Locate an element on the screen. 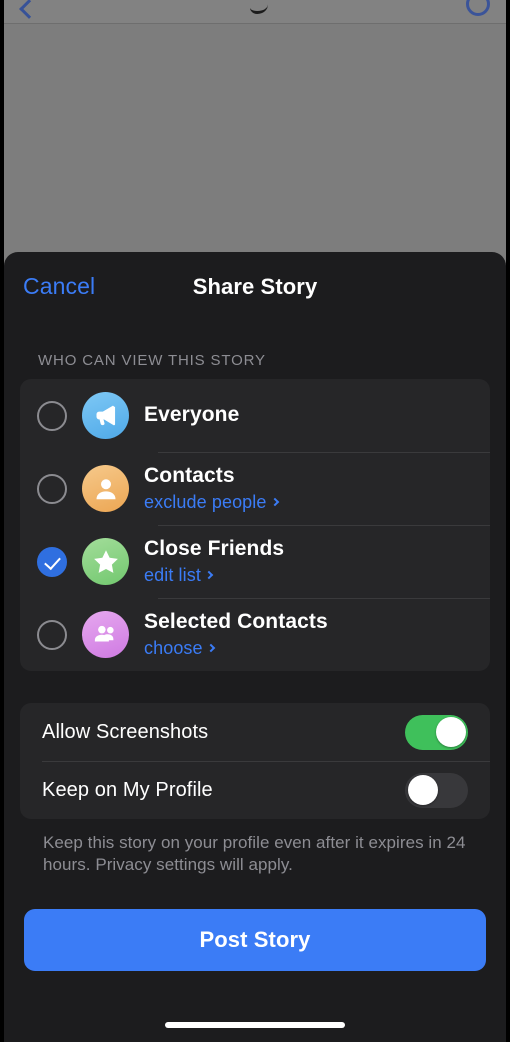  audience-option-contacts-text: Contacts exclude people is located at coordinates (211, 488).